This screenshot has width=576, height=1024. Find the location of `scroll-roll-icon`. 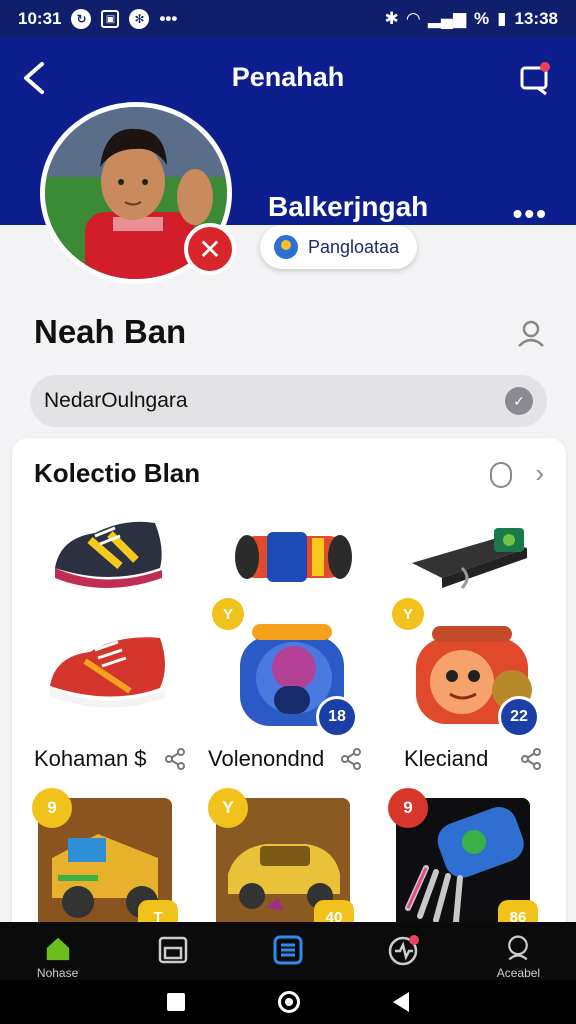

scroll-roll-icon is located at coordinates (293, 557).